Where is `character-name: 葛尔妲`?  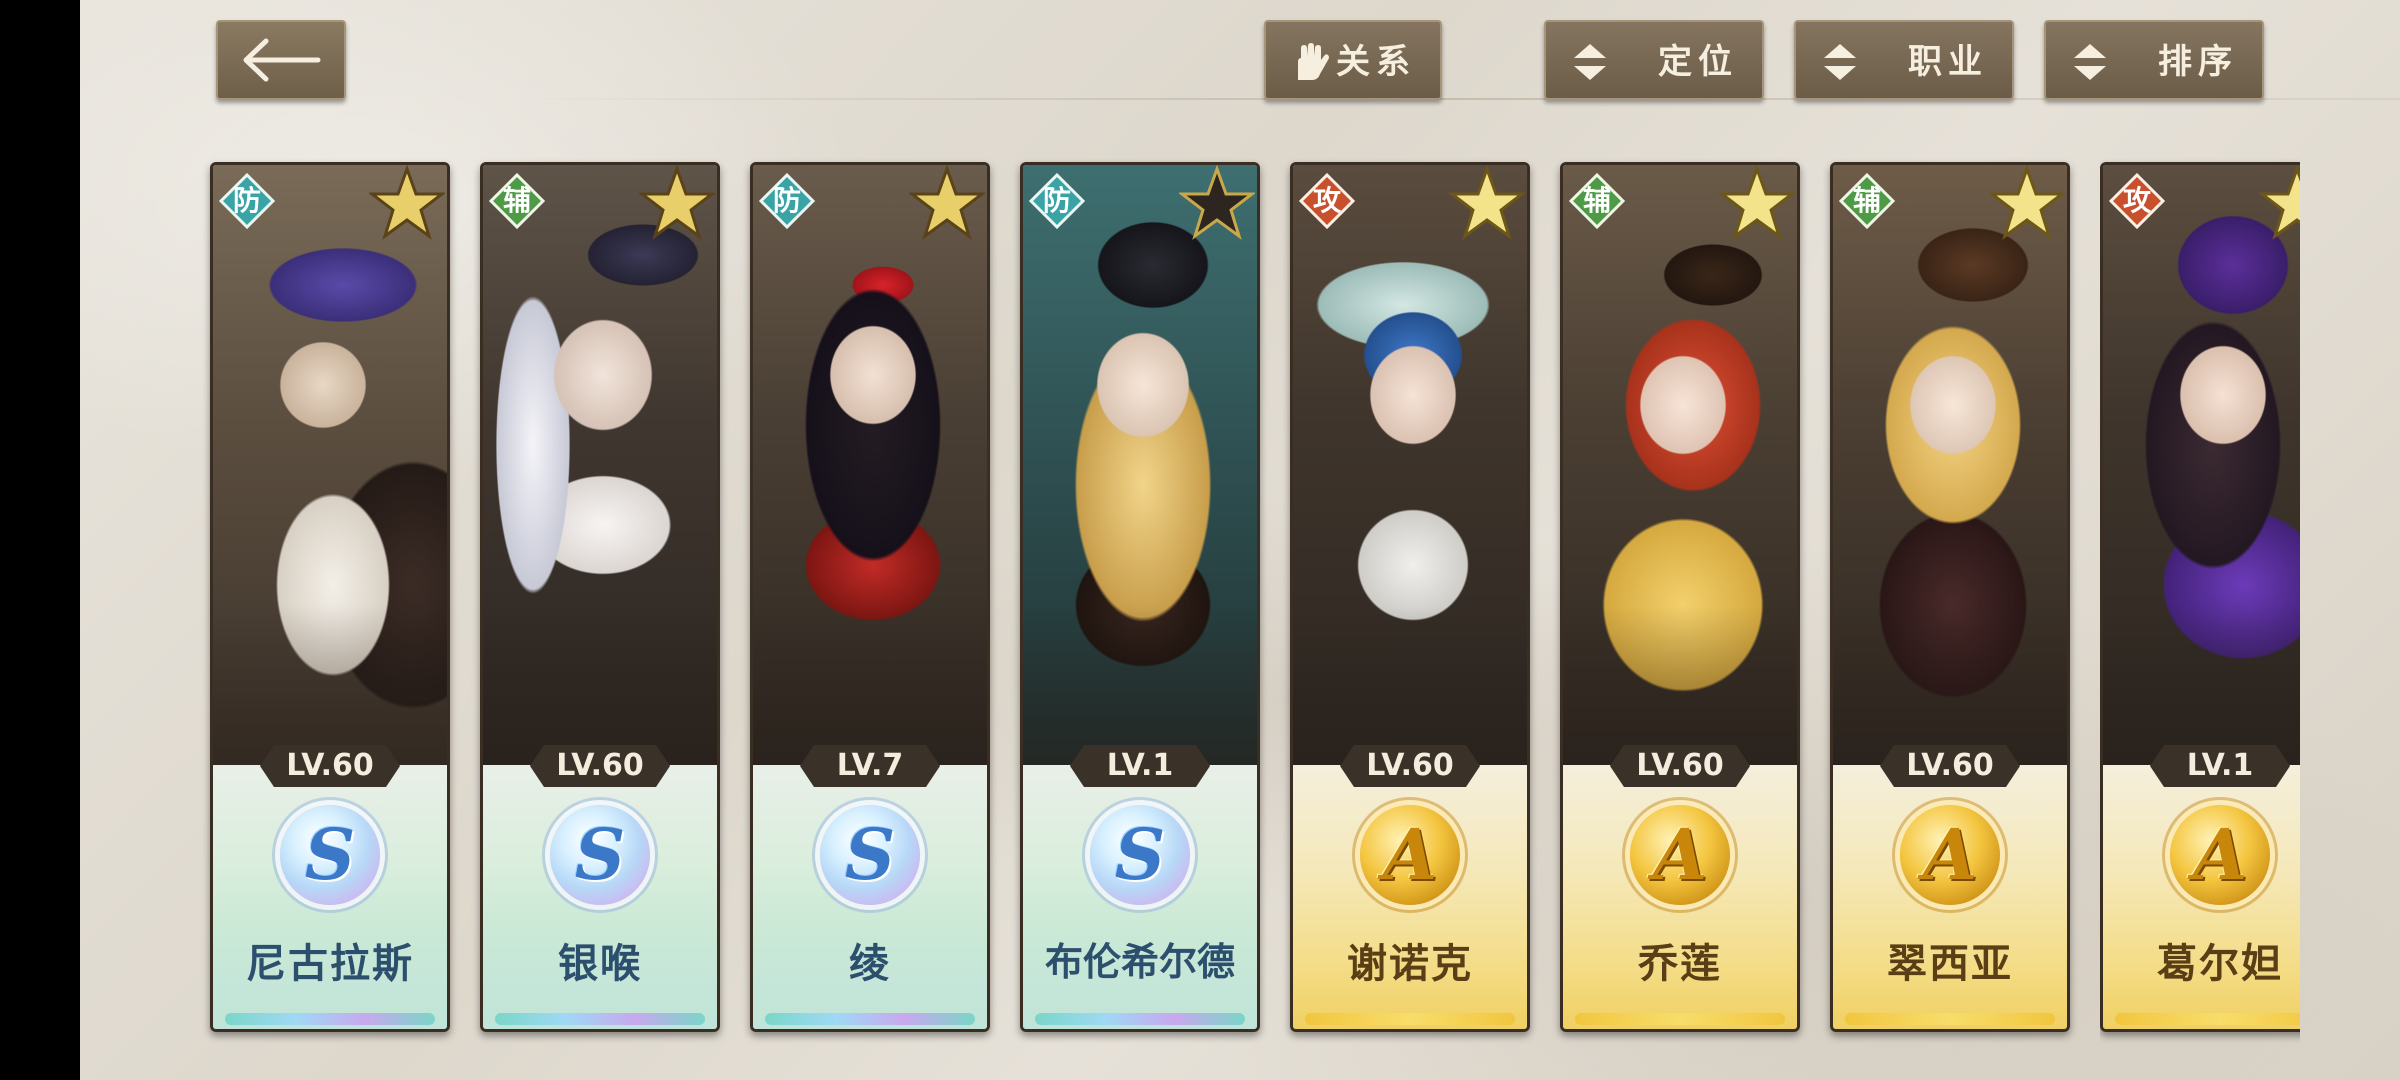 character-name: 葛尔妲 is located at coordinates (2220, 964).